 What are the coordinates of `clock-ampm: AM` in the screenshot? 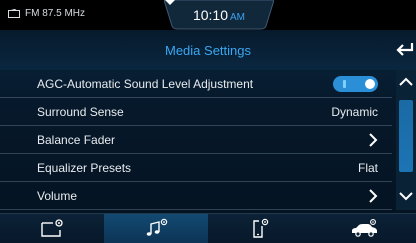 It's located at (238, 17).